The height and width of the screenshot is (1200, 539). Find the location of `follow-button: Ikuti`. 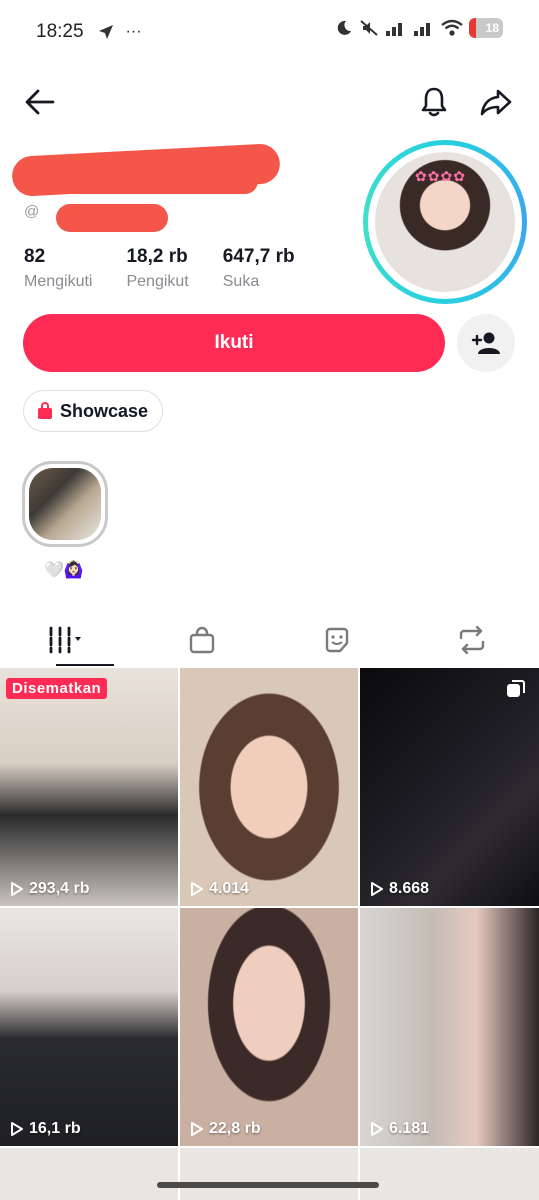

follow-button: Ikuti is located at coordinates (234, 343).